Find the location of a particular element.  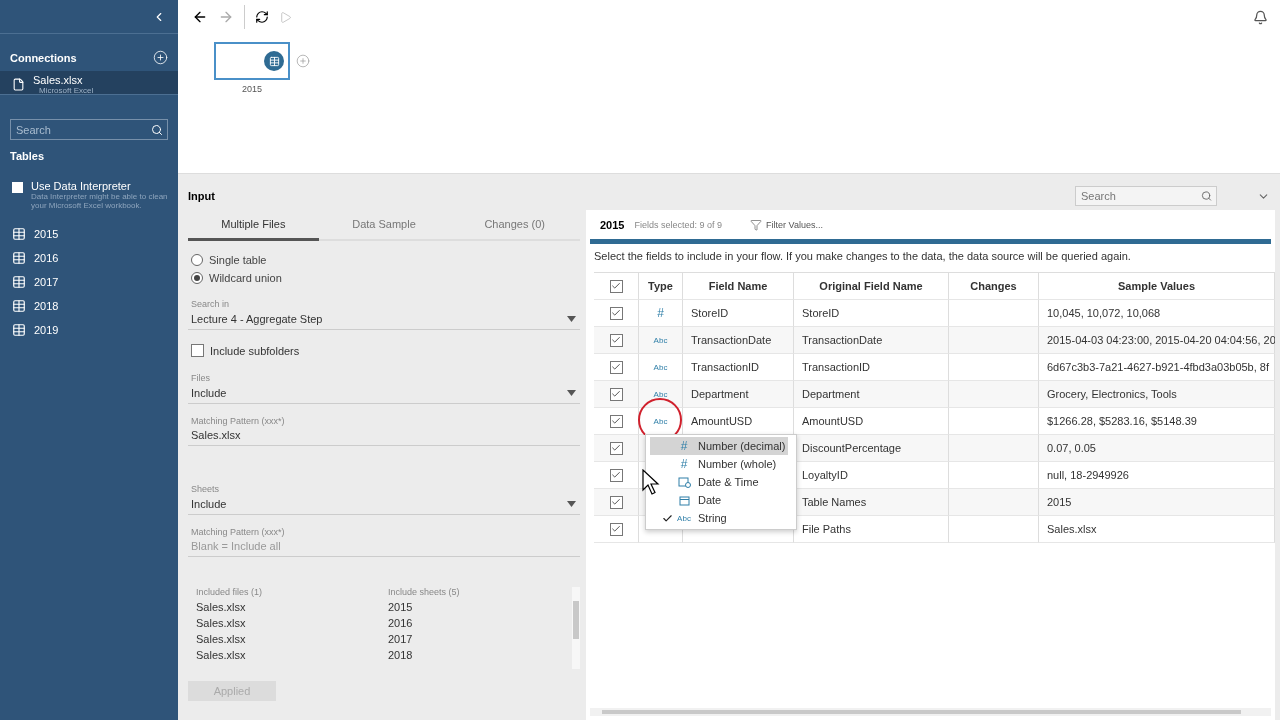

table-item: 2018 is located at coordinates (89, 306).